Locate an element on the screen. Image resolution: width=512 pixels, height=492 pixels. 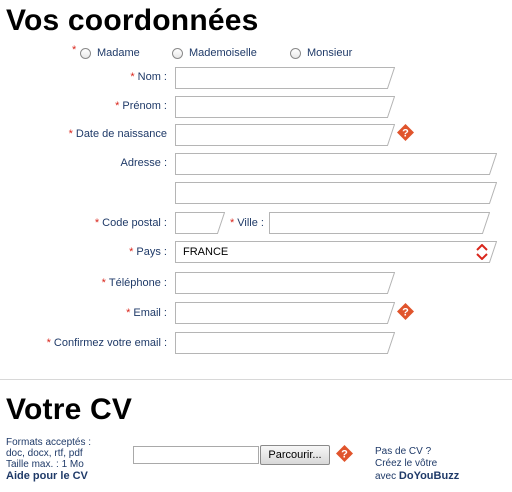
label-confirm-email: * Confirmez votre email : is located at coordinates (106, 343).